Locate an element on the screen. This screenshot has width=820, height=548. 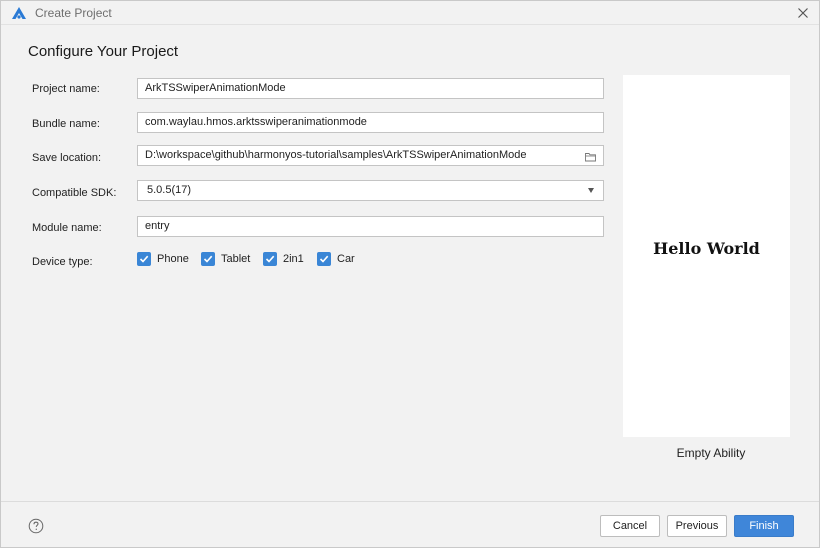
bundle-name-value: com.waylau.hmos.arktsswiperanimationmode is located at coordinates (256, 122).